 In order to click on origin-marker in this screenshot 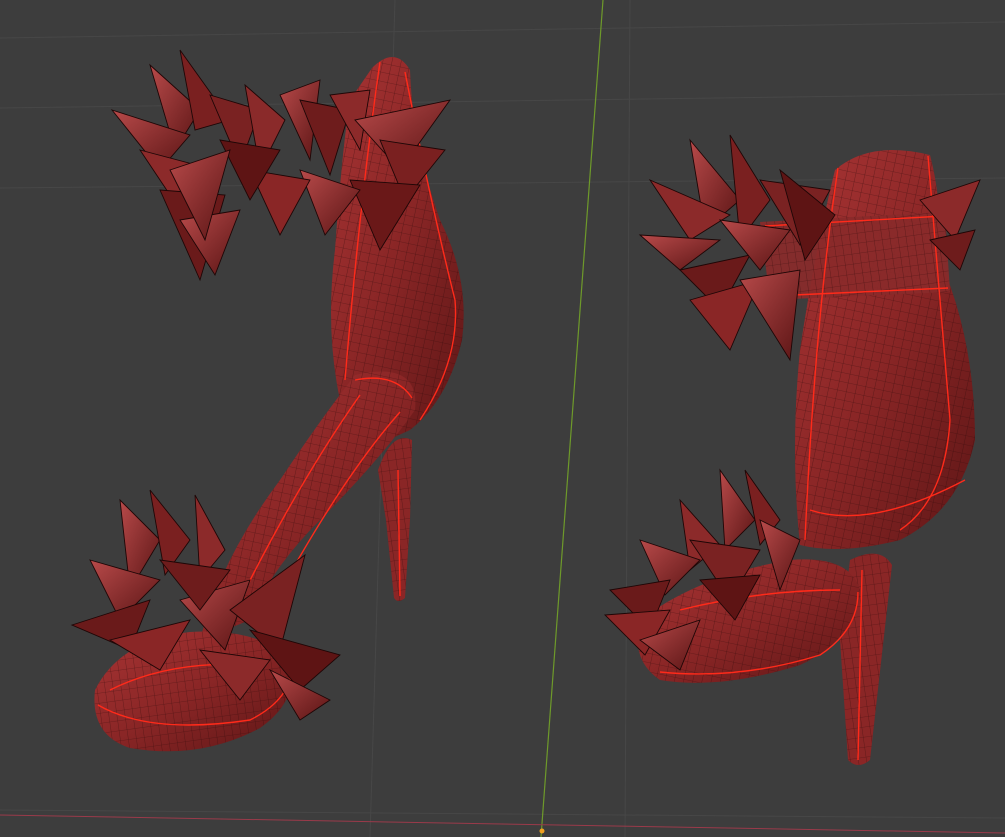, I will do `click(542, 831)`.